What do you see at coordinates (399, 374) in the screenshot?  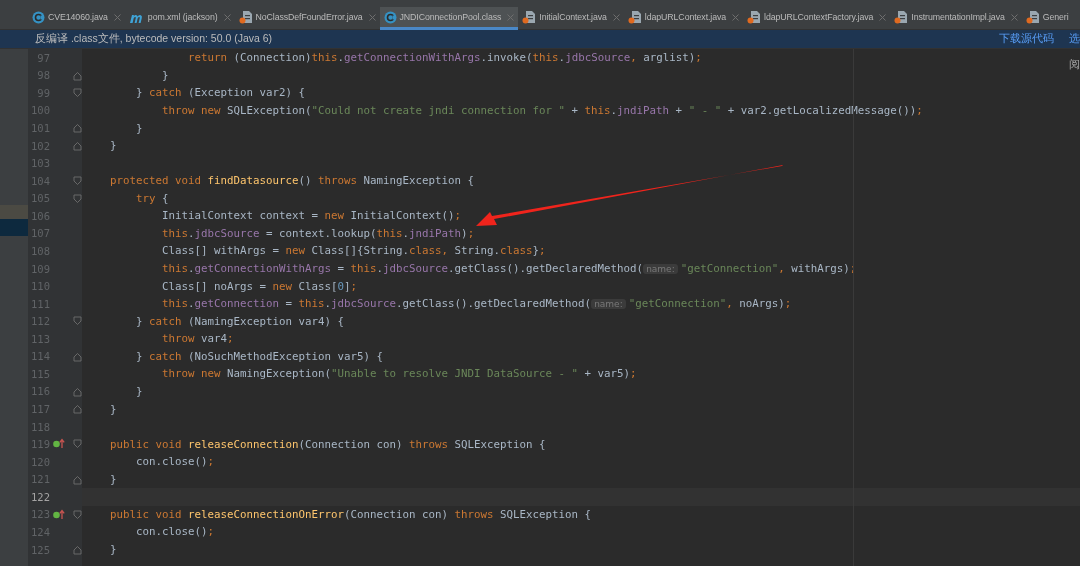 I see `code-line: throw new NamingException("Unable to resolve JNDI DataSource - " + var5);` at bounding box center [399, 374].